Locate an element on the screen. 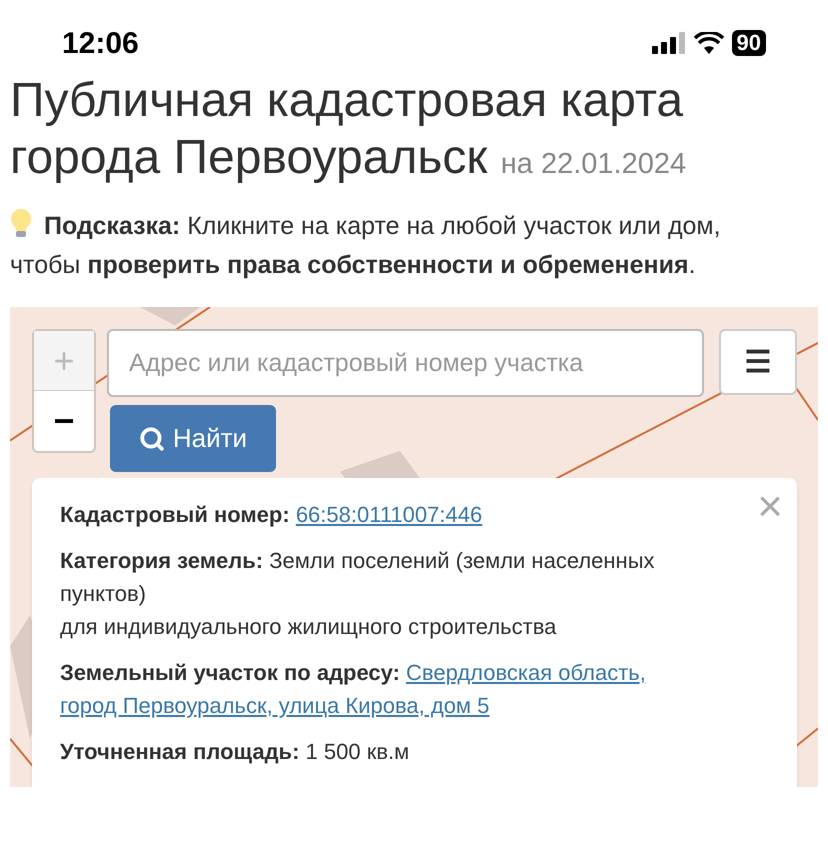 The width and height of the screenshot is (828, 843). info-field: Кадастровый номер: 66:58:0111007:446 is located at coordinates (394, 514).